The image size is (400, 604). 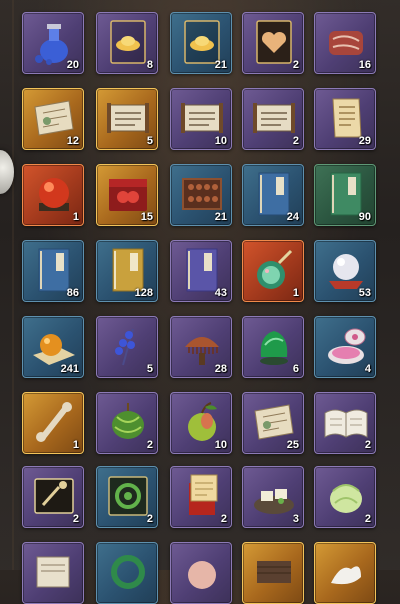 I want to click on inventory-slot: 43, so click(x=201, y=271).